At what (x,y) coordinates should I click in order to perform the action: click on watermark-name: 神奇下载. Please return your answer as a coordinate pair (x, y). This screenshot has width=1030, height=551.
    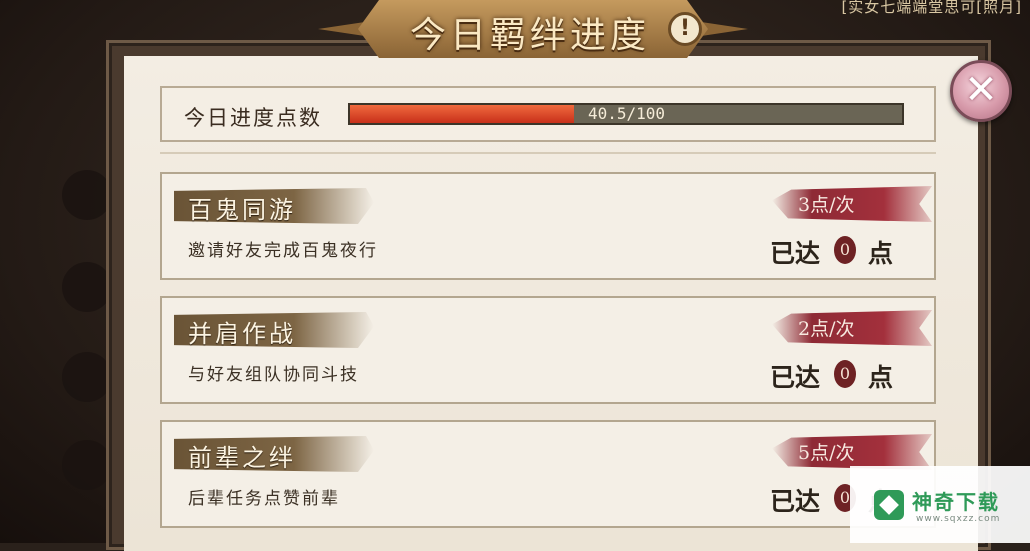
    Looking at the image, I should click on (956, 502).